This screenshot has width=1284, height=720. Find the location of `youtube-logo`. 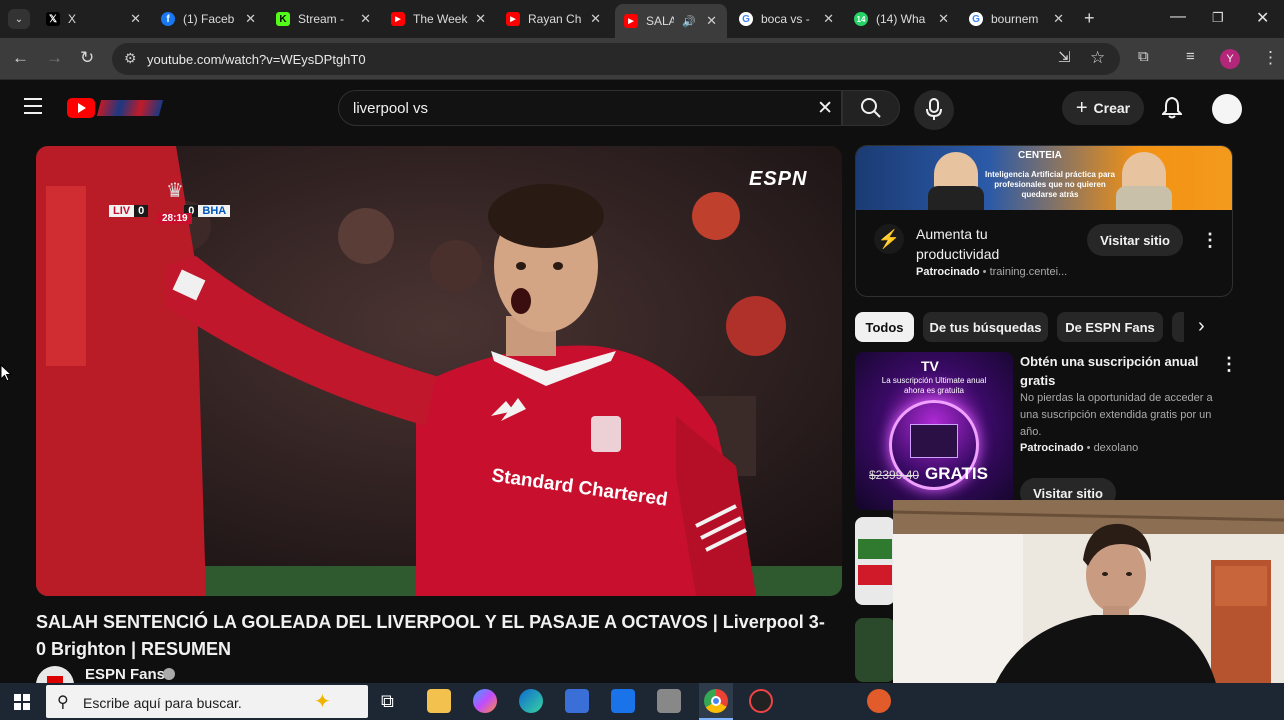

youtube-logo is located at coordinates (115, 108).